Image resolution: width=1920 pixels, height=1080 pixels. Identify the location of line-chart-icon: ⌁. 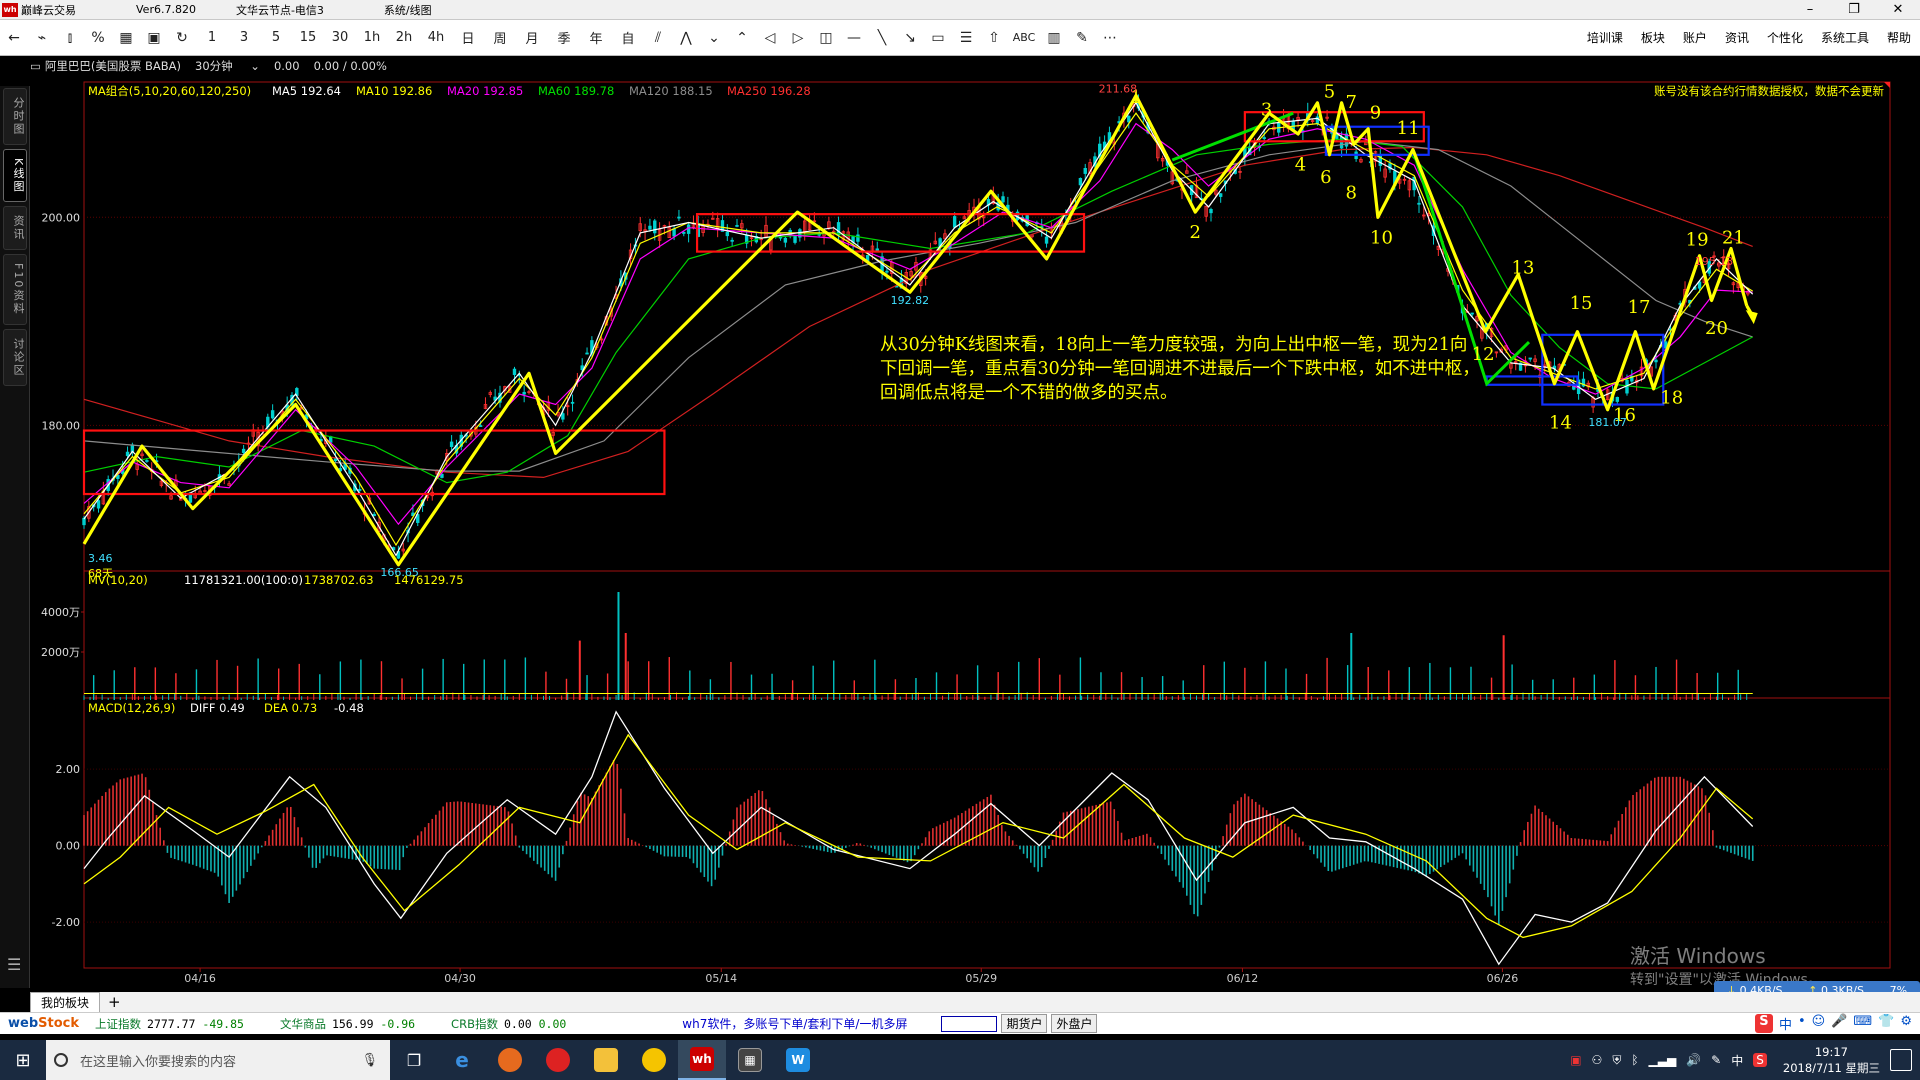
(42, 38).